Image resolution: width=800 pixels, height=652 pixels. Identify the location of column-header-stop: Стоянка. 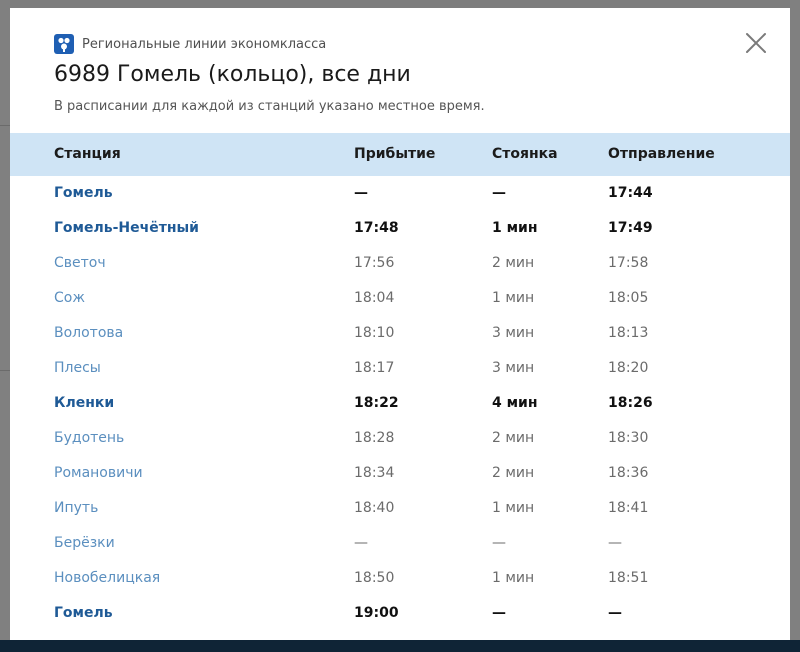
(525, 154).